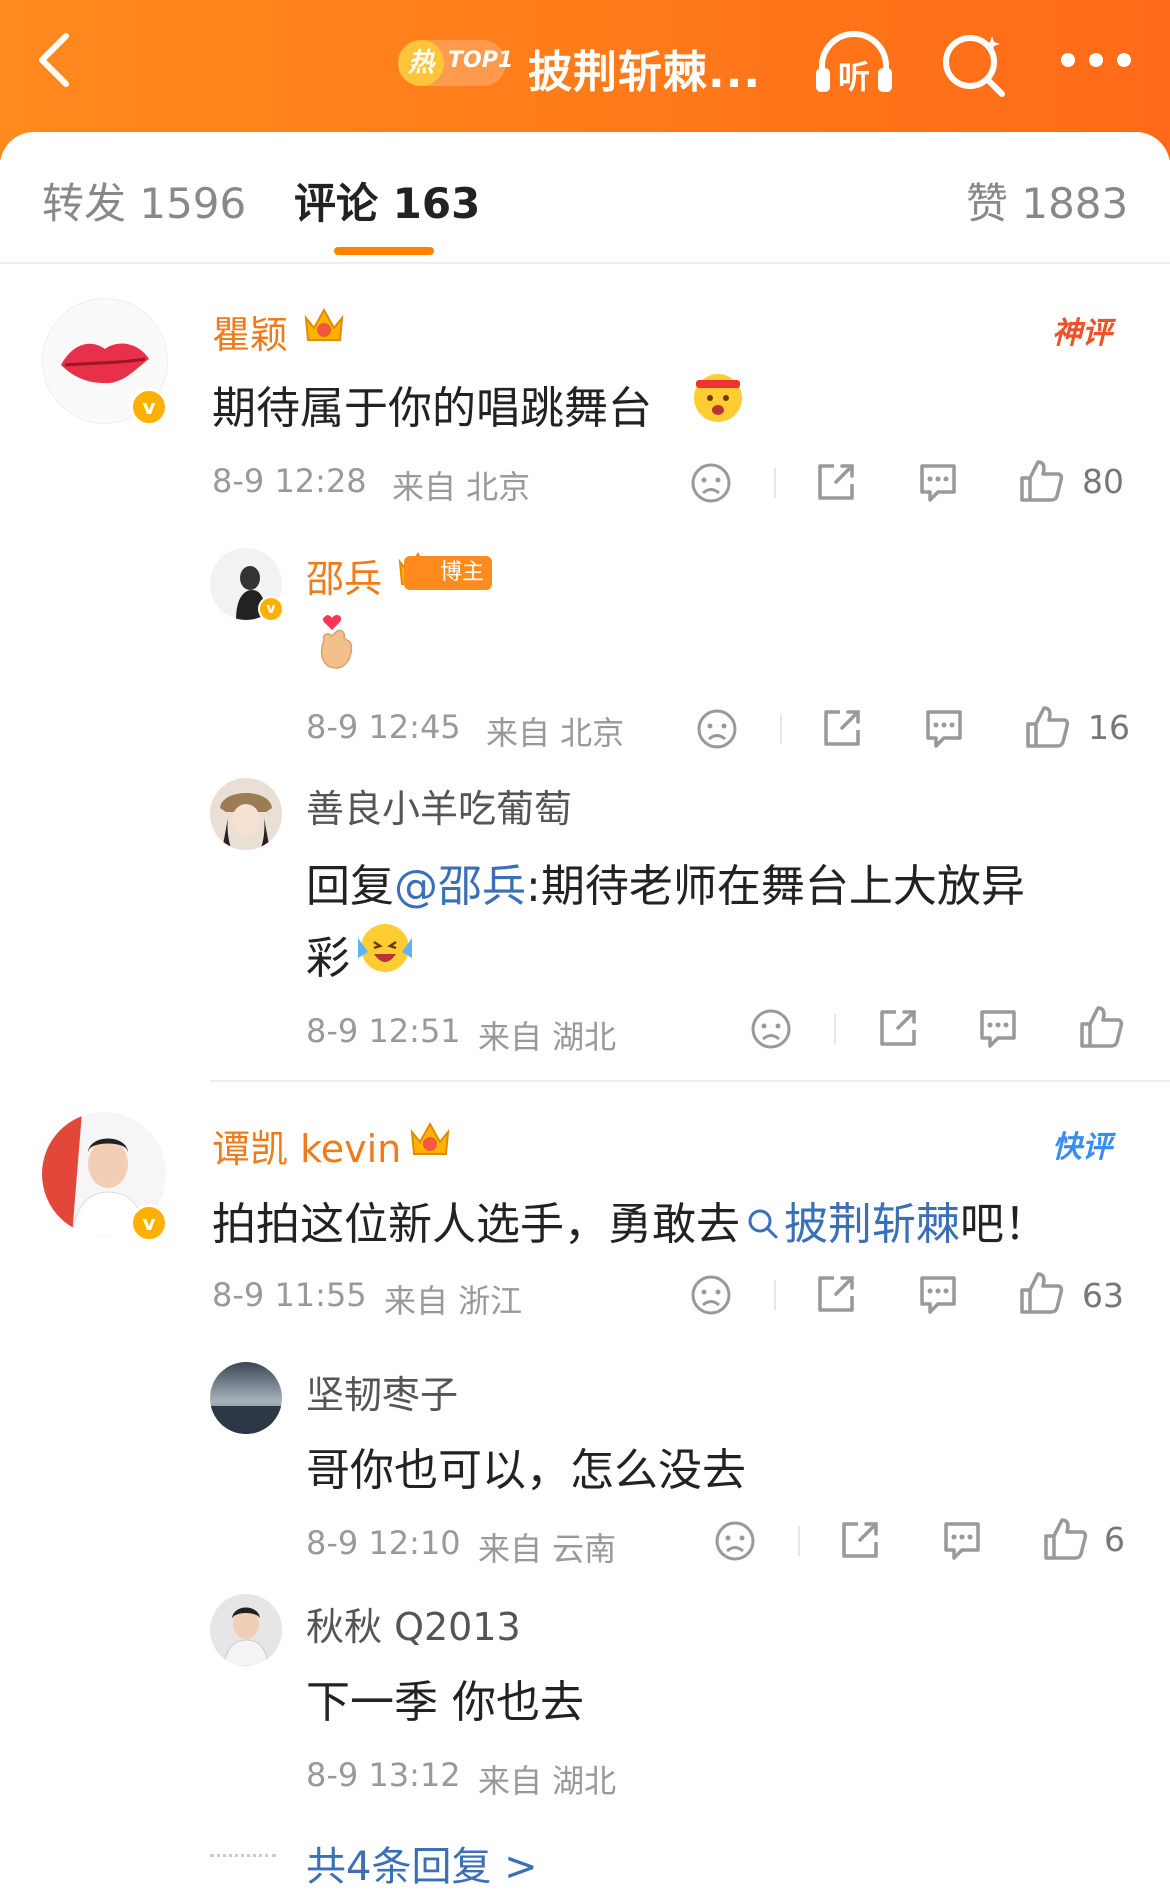 The image size is (1170, 1892). Describe the element at coordinates (526, 1470) in the screenshot. I see `reply-text: 哥你也可以，怎么没去` at that location.